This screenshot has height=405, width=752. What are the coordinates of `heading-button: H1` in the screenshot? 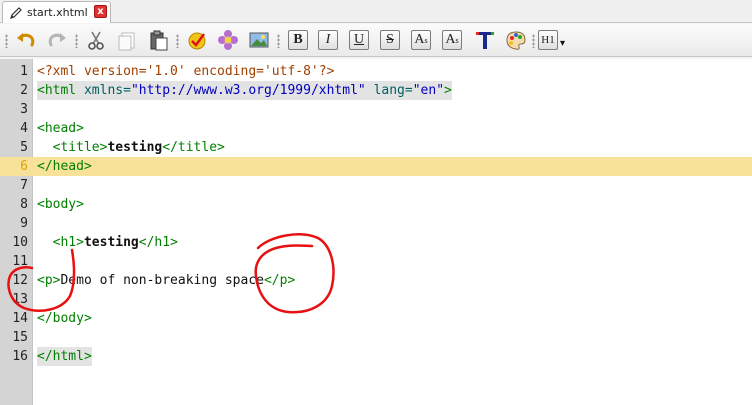 It's located at (548, 40).